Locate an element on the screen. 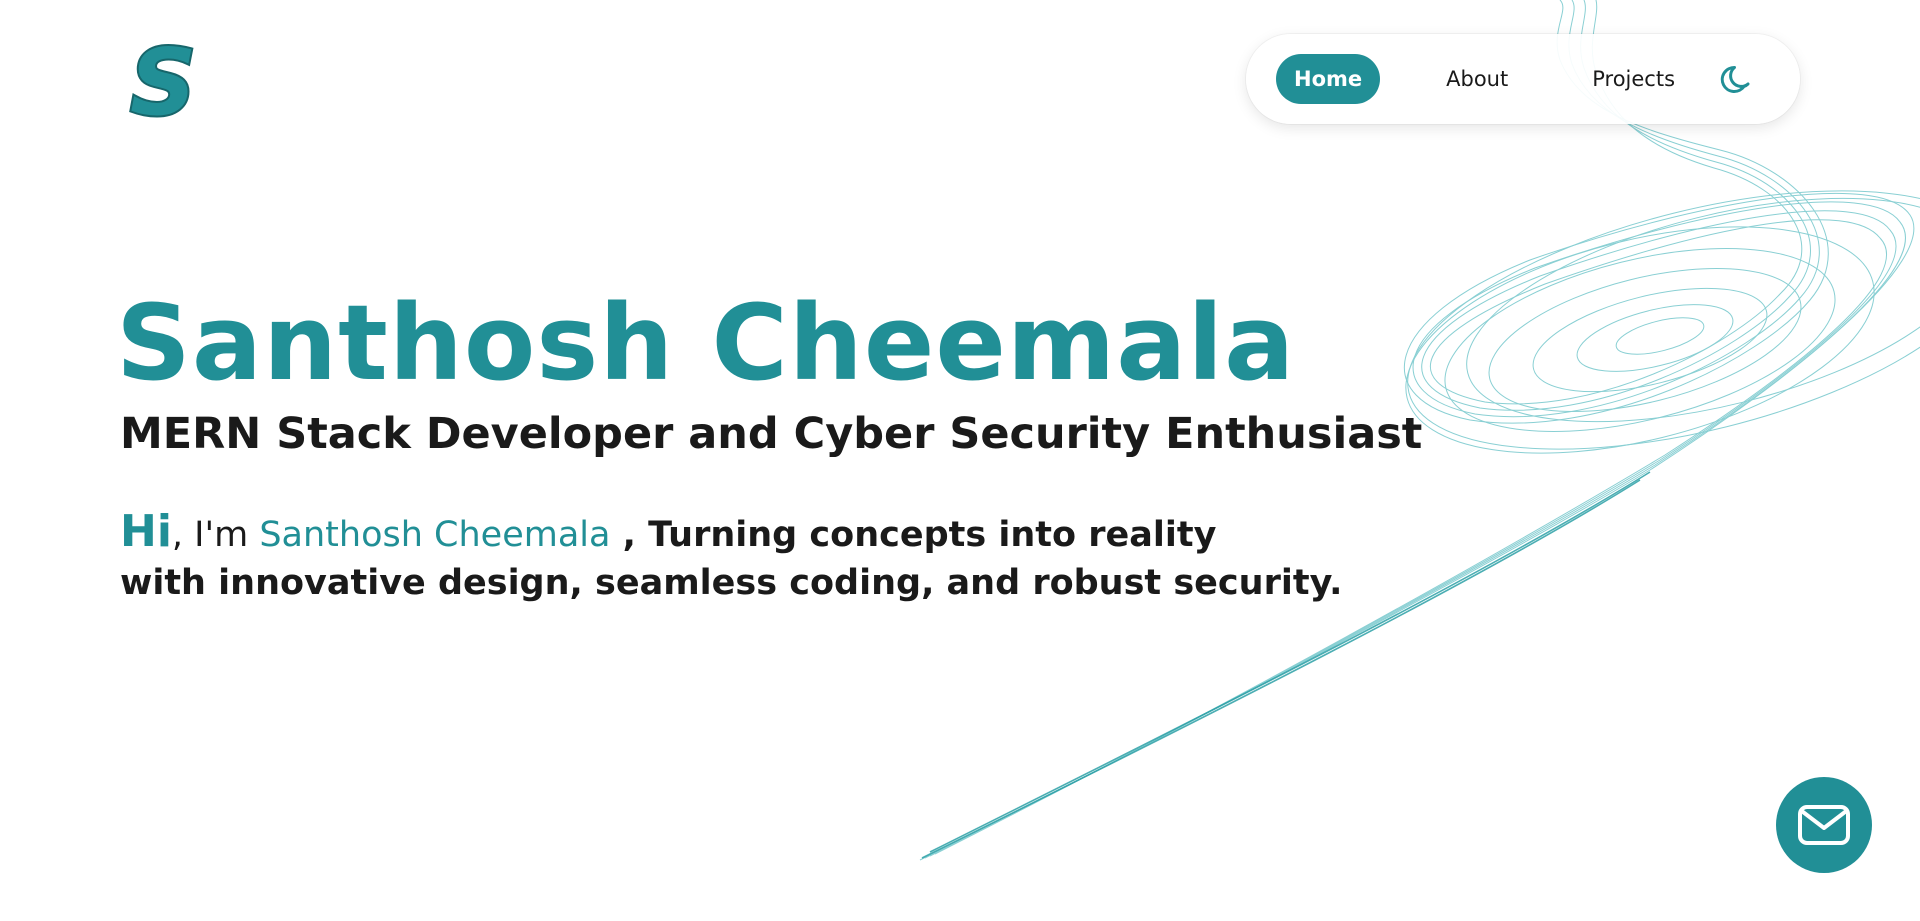 The width and height of the screenshot is (1920, 921). svg-text: S is located at coordinates (163, 81).